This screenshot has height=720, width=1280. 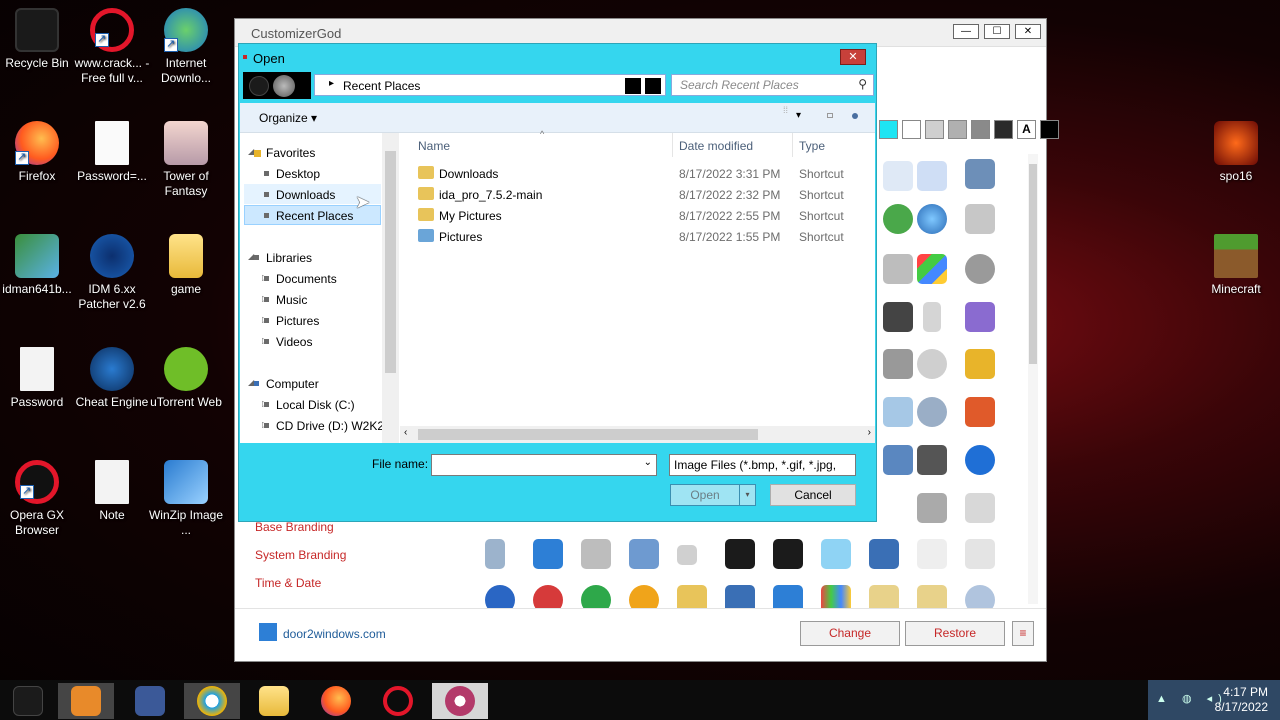 I want to click on taskbar-opera, so click(x=398, y=701).